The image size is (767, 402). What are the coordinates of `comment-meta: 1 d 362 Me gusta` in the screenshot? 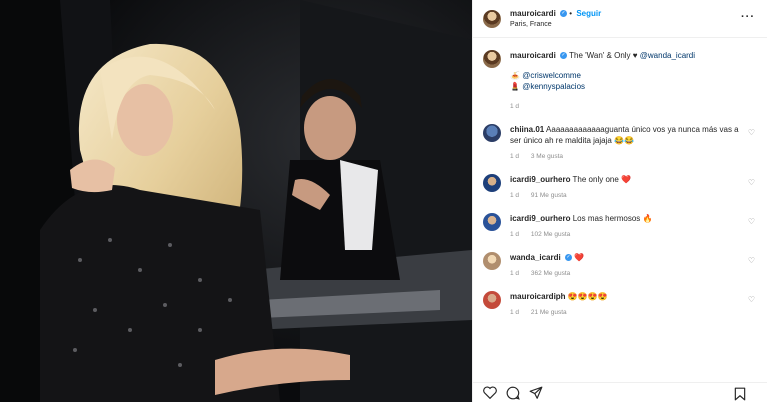 It's located at (627, 273).